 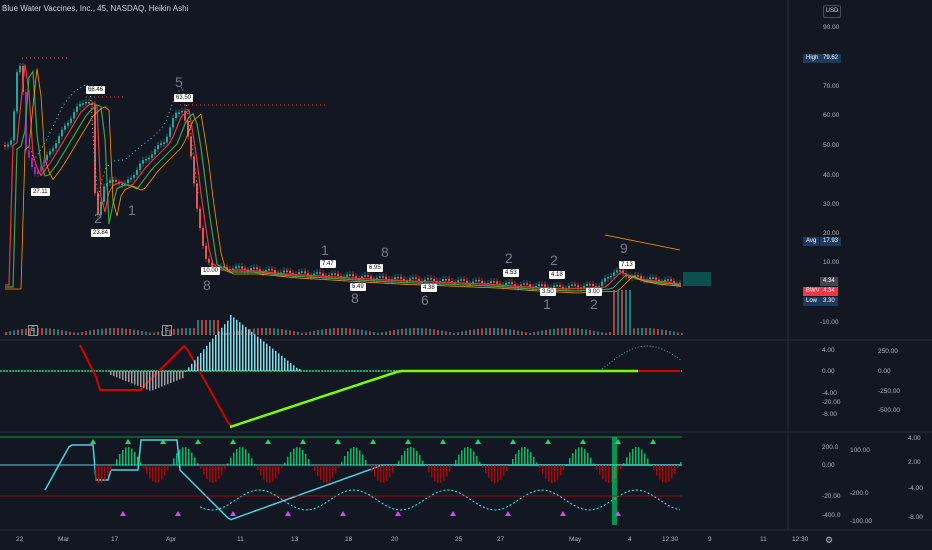 What do you see at coordinates (40, 192) in the screenshot?
I see `price-annotation: 27.11` at bounding box center [40, 192].